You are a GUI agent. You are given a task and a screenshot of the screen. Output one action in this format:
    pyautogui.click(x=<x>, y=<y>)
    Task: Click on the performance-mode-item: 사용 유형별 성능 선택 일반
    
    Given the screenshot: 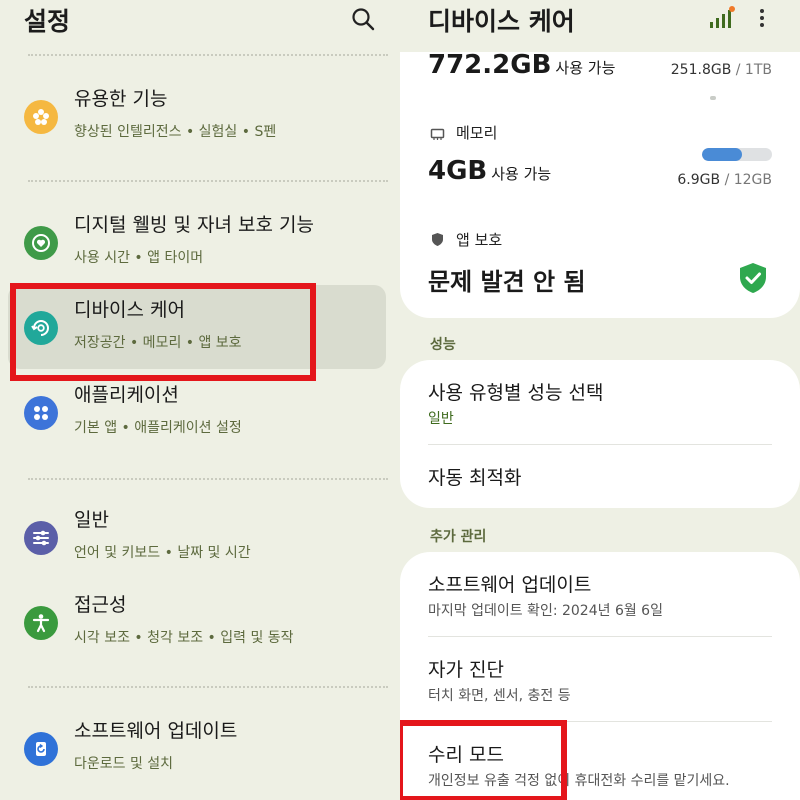 What is the action you would take?
    pyautogui.click(x=600, y=402)
    